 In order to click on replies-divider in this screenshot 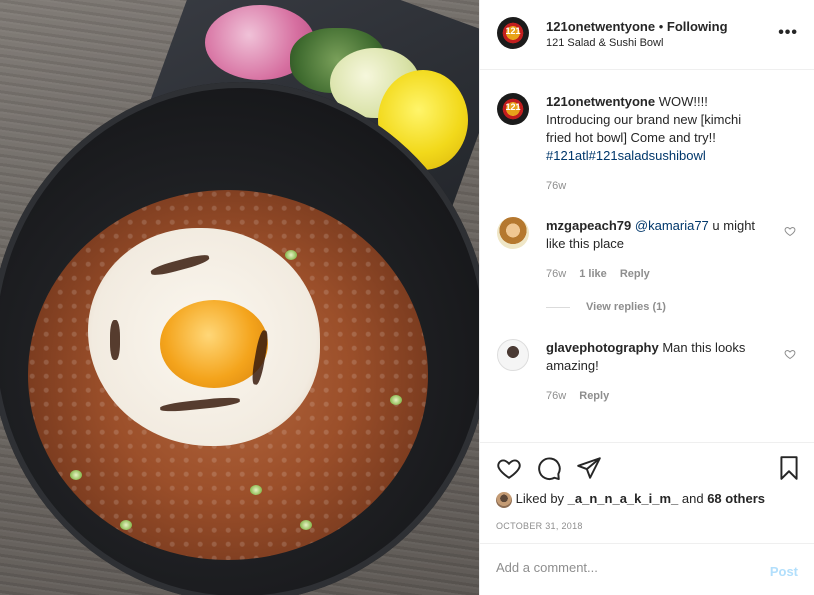, I will do `click(558, 307)`.